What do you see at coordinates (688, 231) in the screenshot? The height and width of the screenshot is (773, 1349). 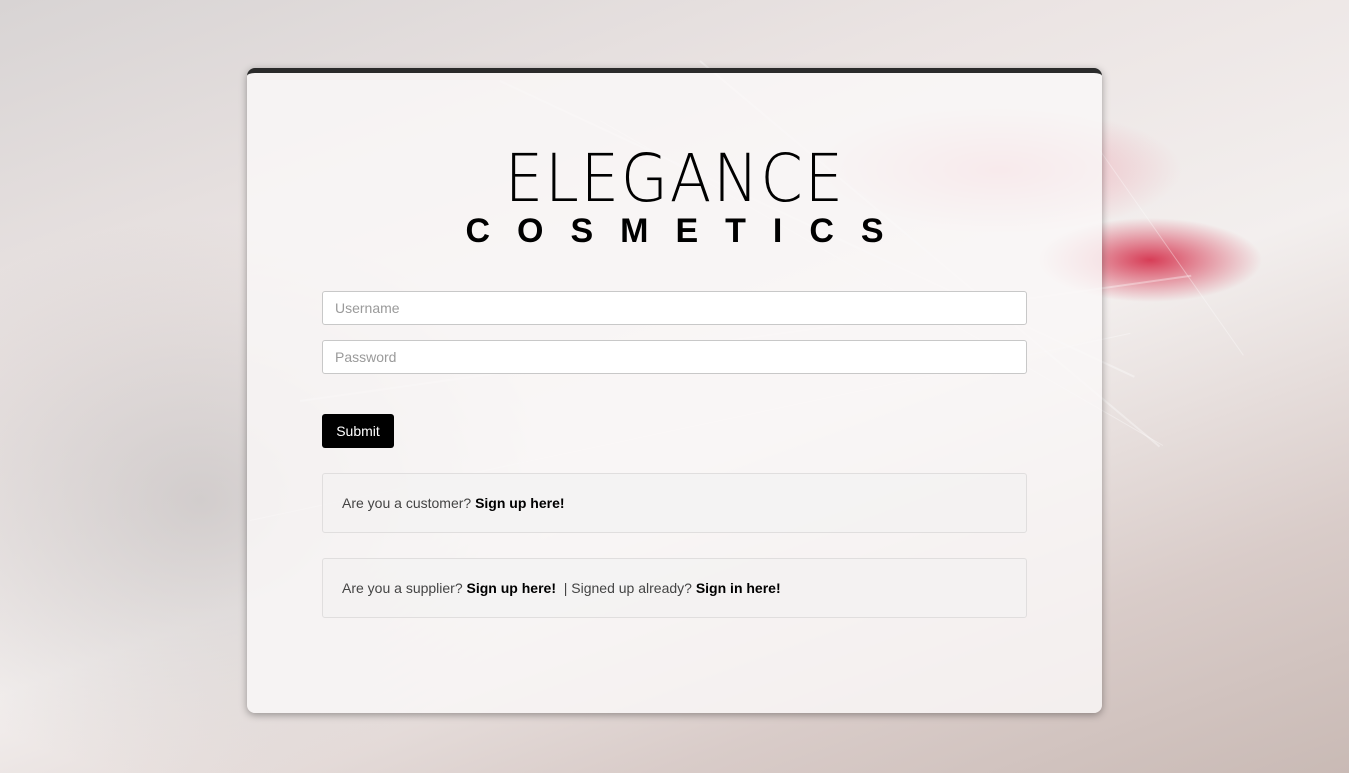 I see `logo-wordmark-bottom: COSMETICS` at bounding box center [688, 231].